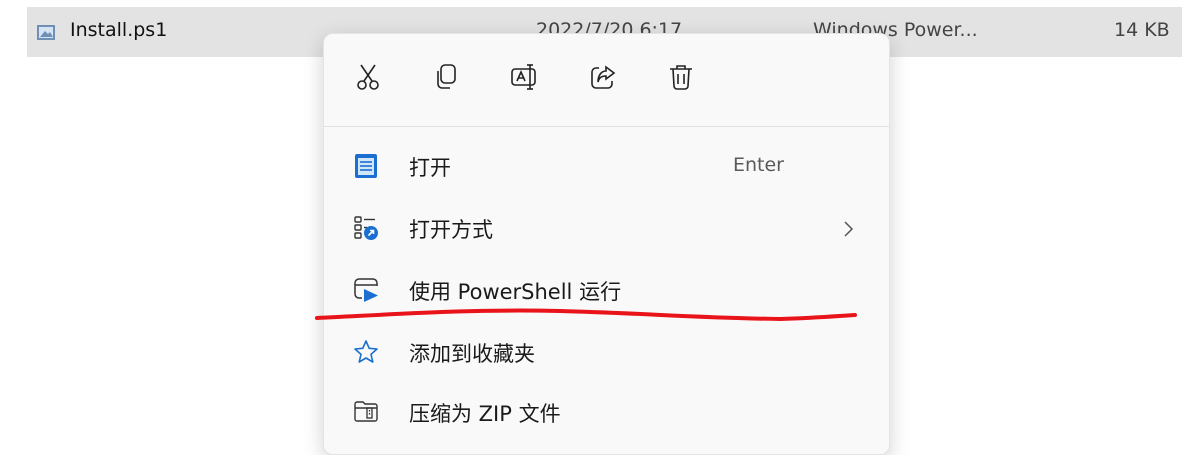 Image resolution: width=1182 pixels, height=455 pixels. I want to click on menu-separator, so click(606, 126).